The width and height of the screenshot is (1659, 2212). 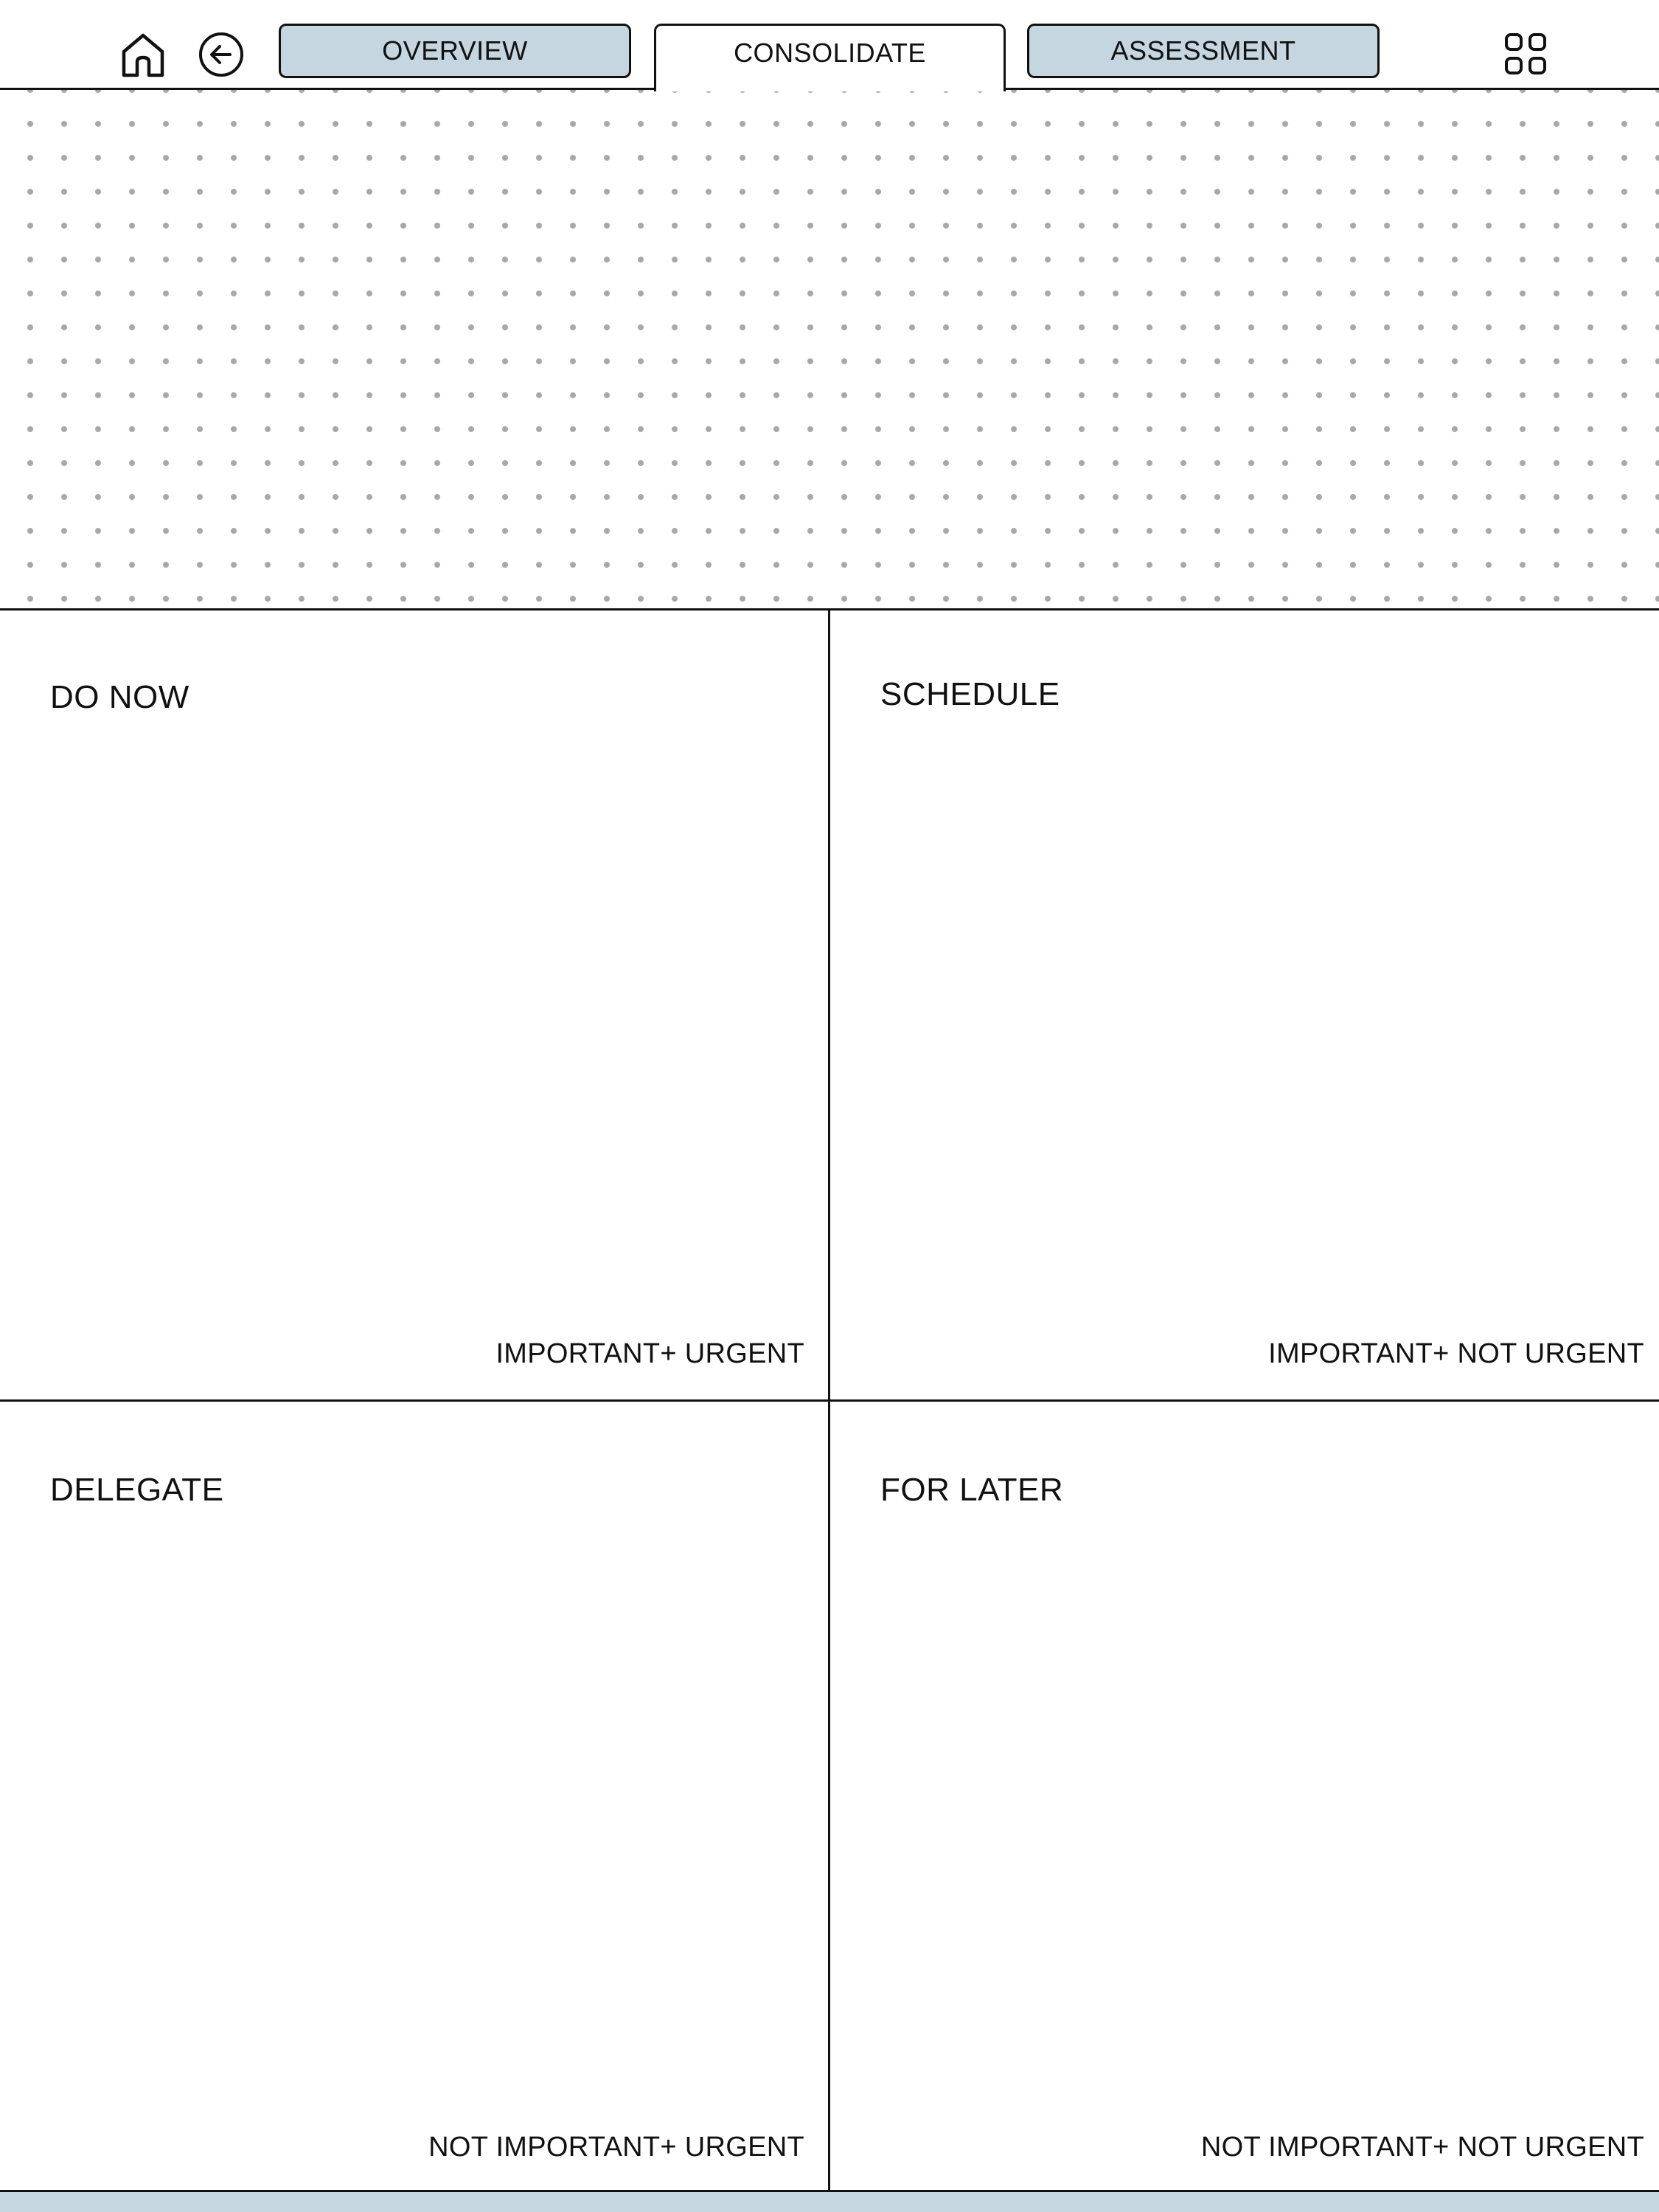 What do you see at coordinates (1422, 2147) in the screenshot?
I see `quadrant-criteria: NOT IMPORTANT+ NOT URGENT` at bounding box center [1422, 2147].